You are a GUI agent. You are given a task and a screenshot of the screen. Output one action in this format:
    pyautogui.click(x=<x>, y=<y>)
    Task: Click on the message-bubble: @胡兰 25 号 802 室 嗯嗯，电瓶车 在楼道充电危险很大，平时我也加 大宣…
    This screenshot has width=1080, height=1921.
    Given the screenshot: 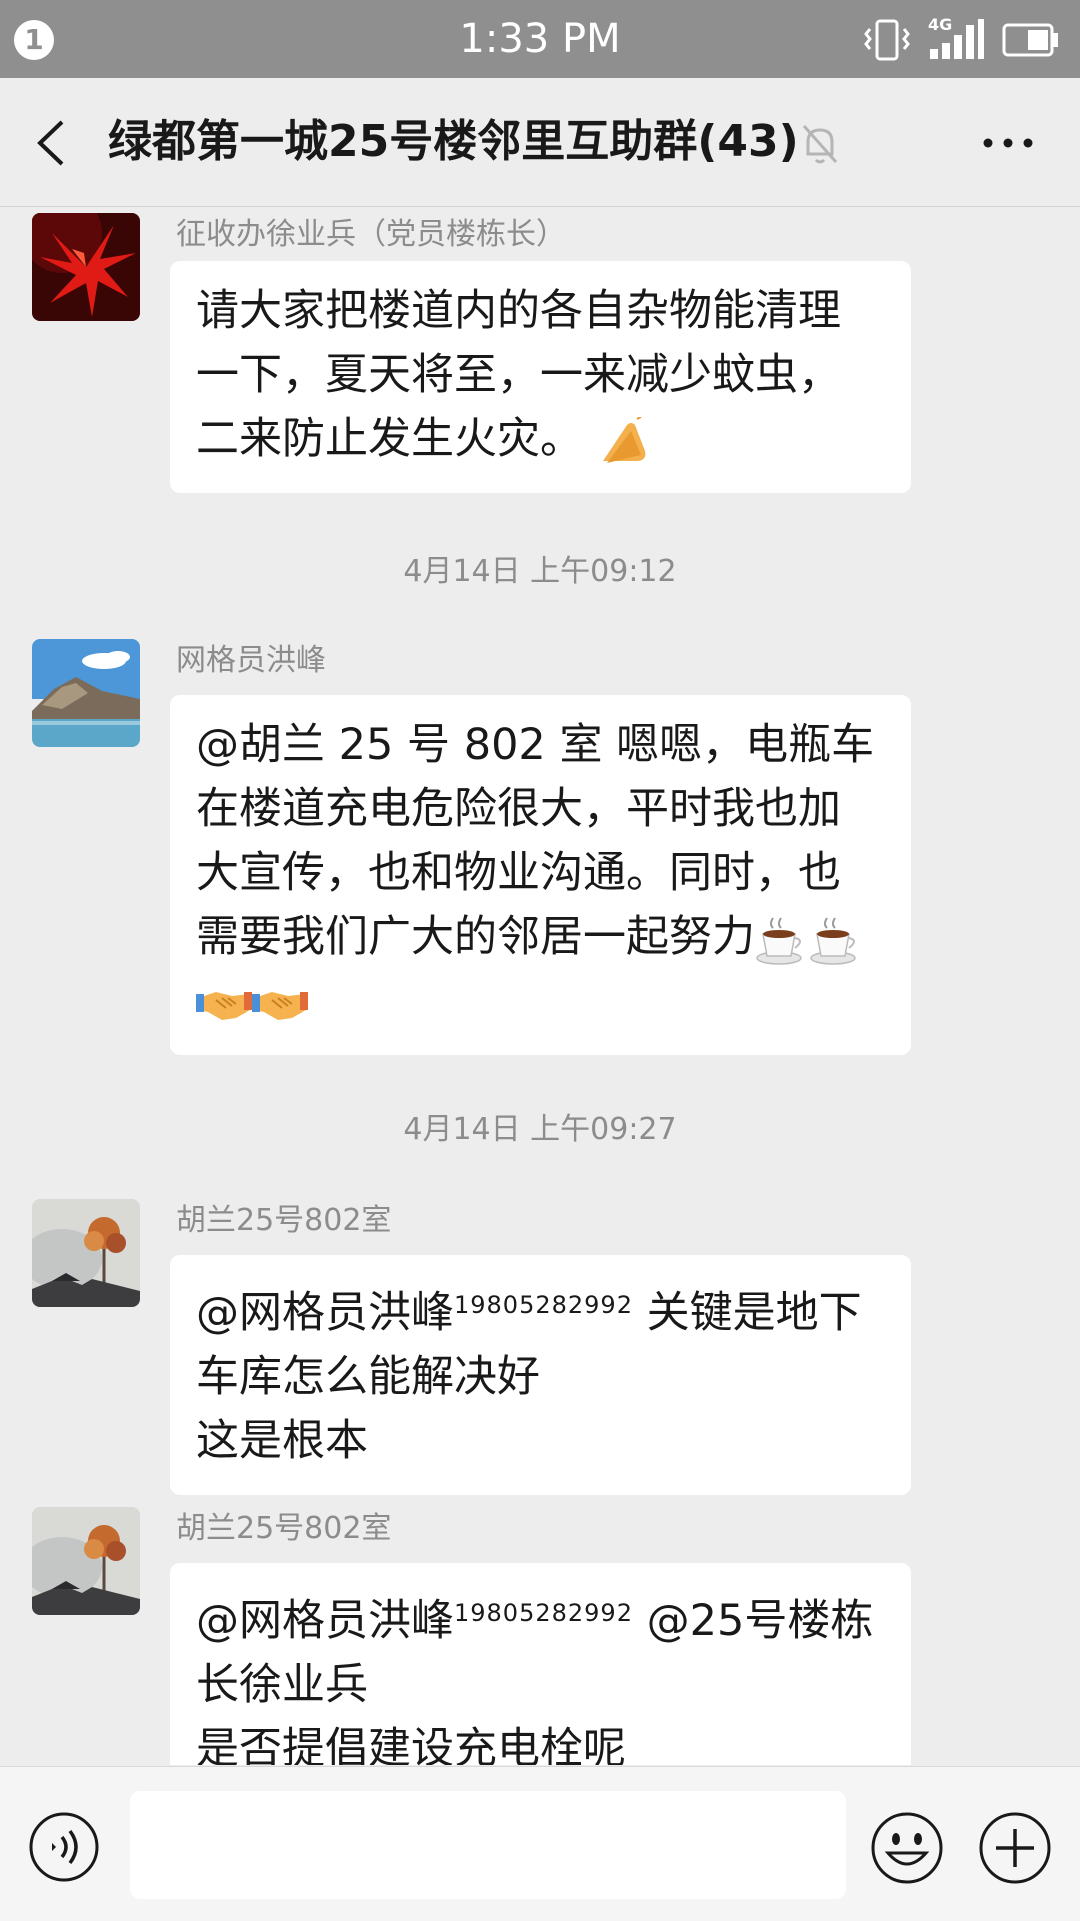 What is the action you would take?
    pyautogui.click(x=540, y=875)
    